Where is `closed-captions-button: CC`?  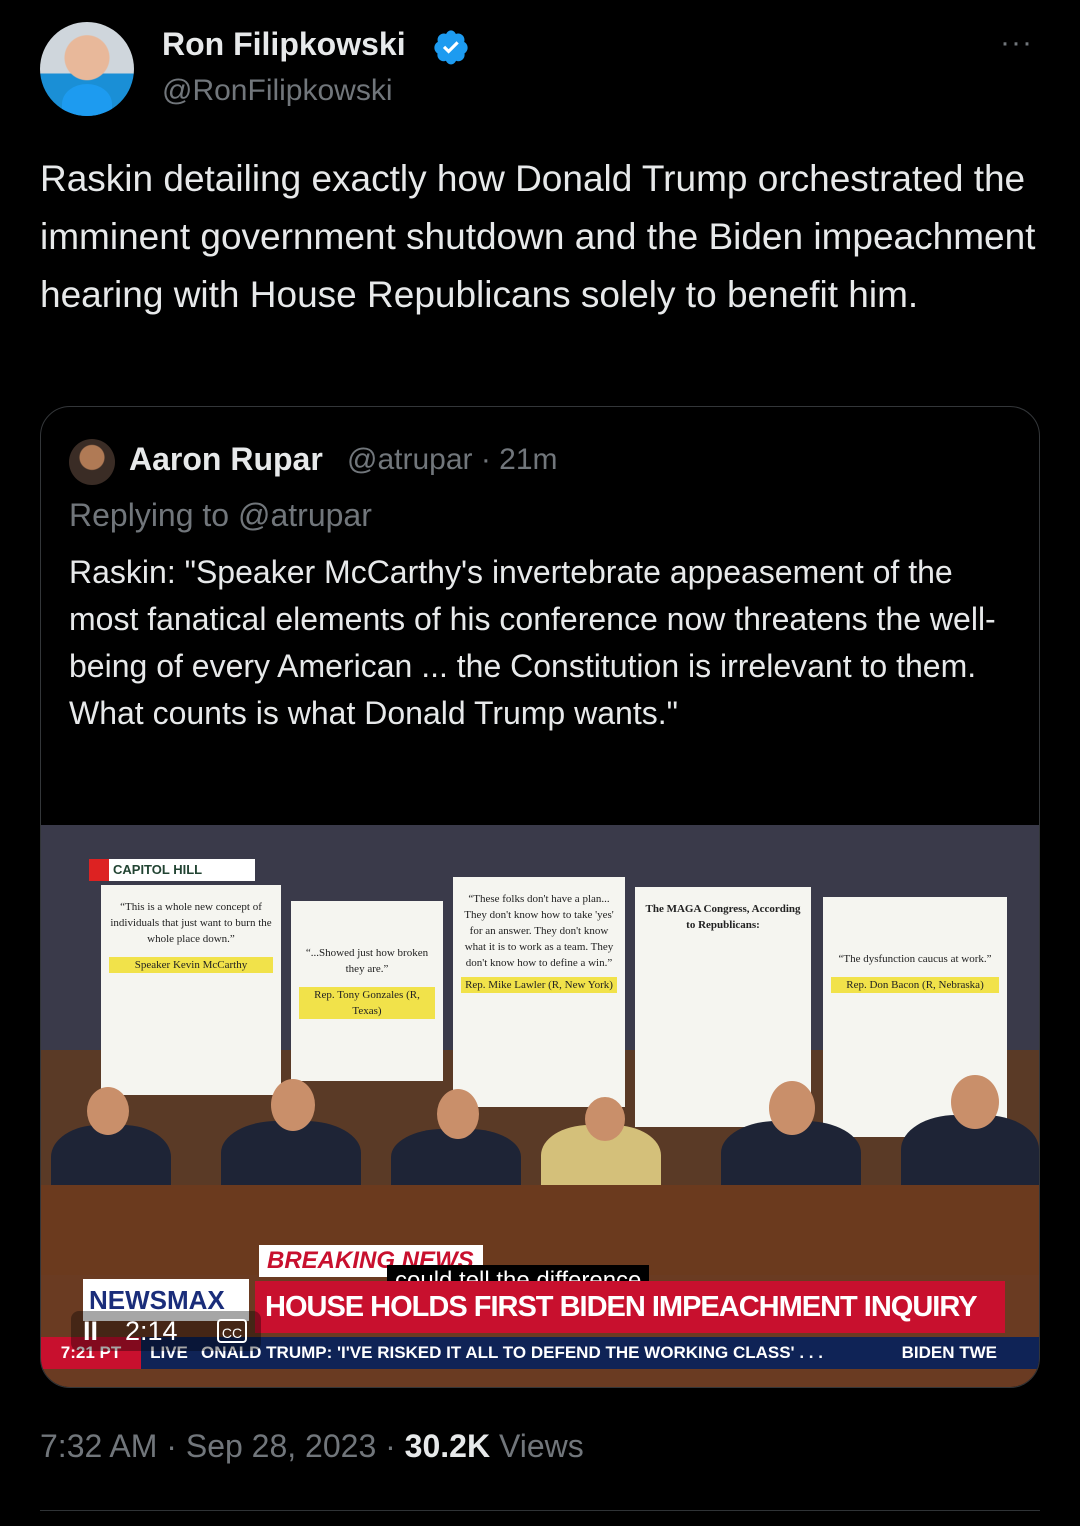 closed-captions-button: CC is located at coordinates (232, 1331).